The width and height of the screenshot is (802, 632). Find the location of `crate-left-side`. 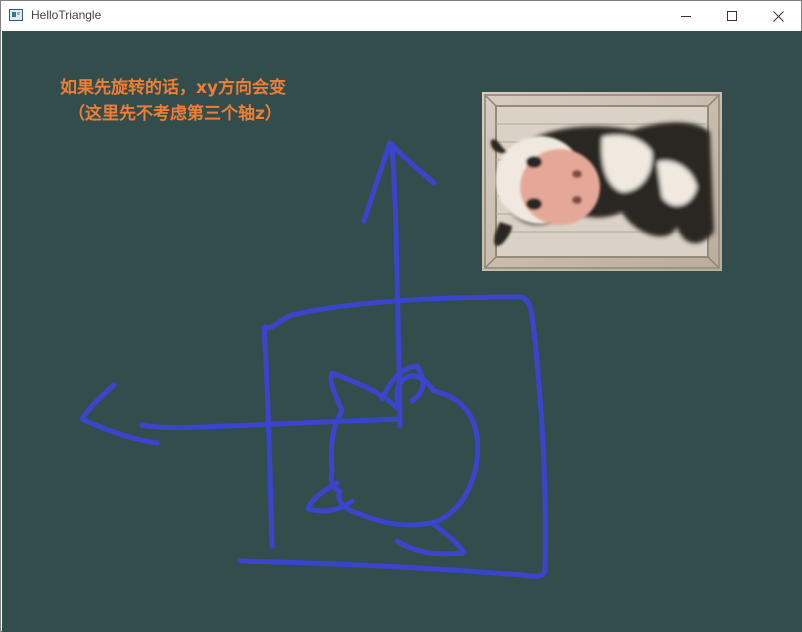

crate-left-side is located at coordinates (268, 436).